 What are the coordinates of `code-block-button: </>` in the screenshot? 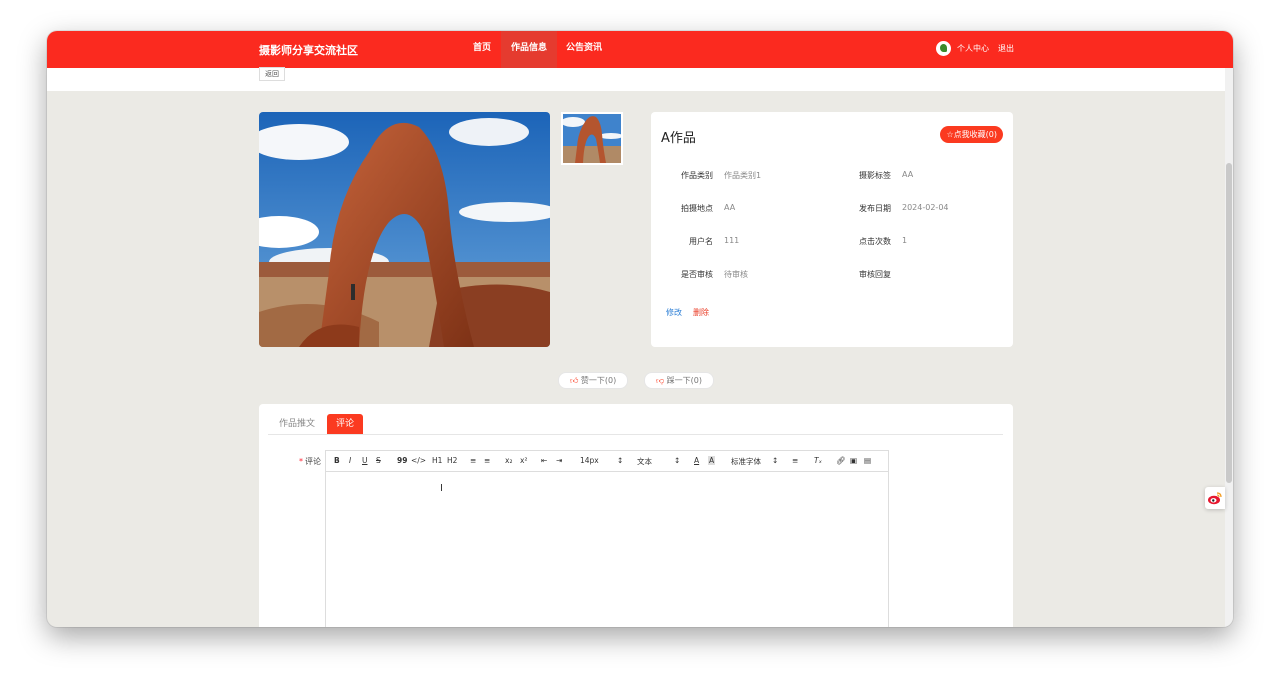 It's located at (418, 460).